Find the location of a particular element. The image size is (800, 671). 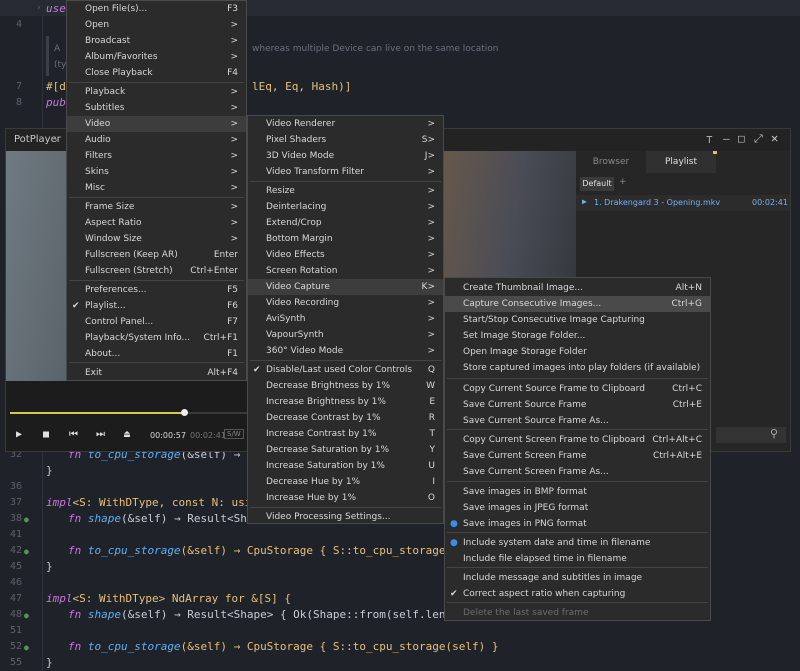

menu-item-decrease-brightness-by-1: Decrease Brightness by 1% W is located at coordinates (345, 386).